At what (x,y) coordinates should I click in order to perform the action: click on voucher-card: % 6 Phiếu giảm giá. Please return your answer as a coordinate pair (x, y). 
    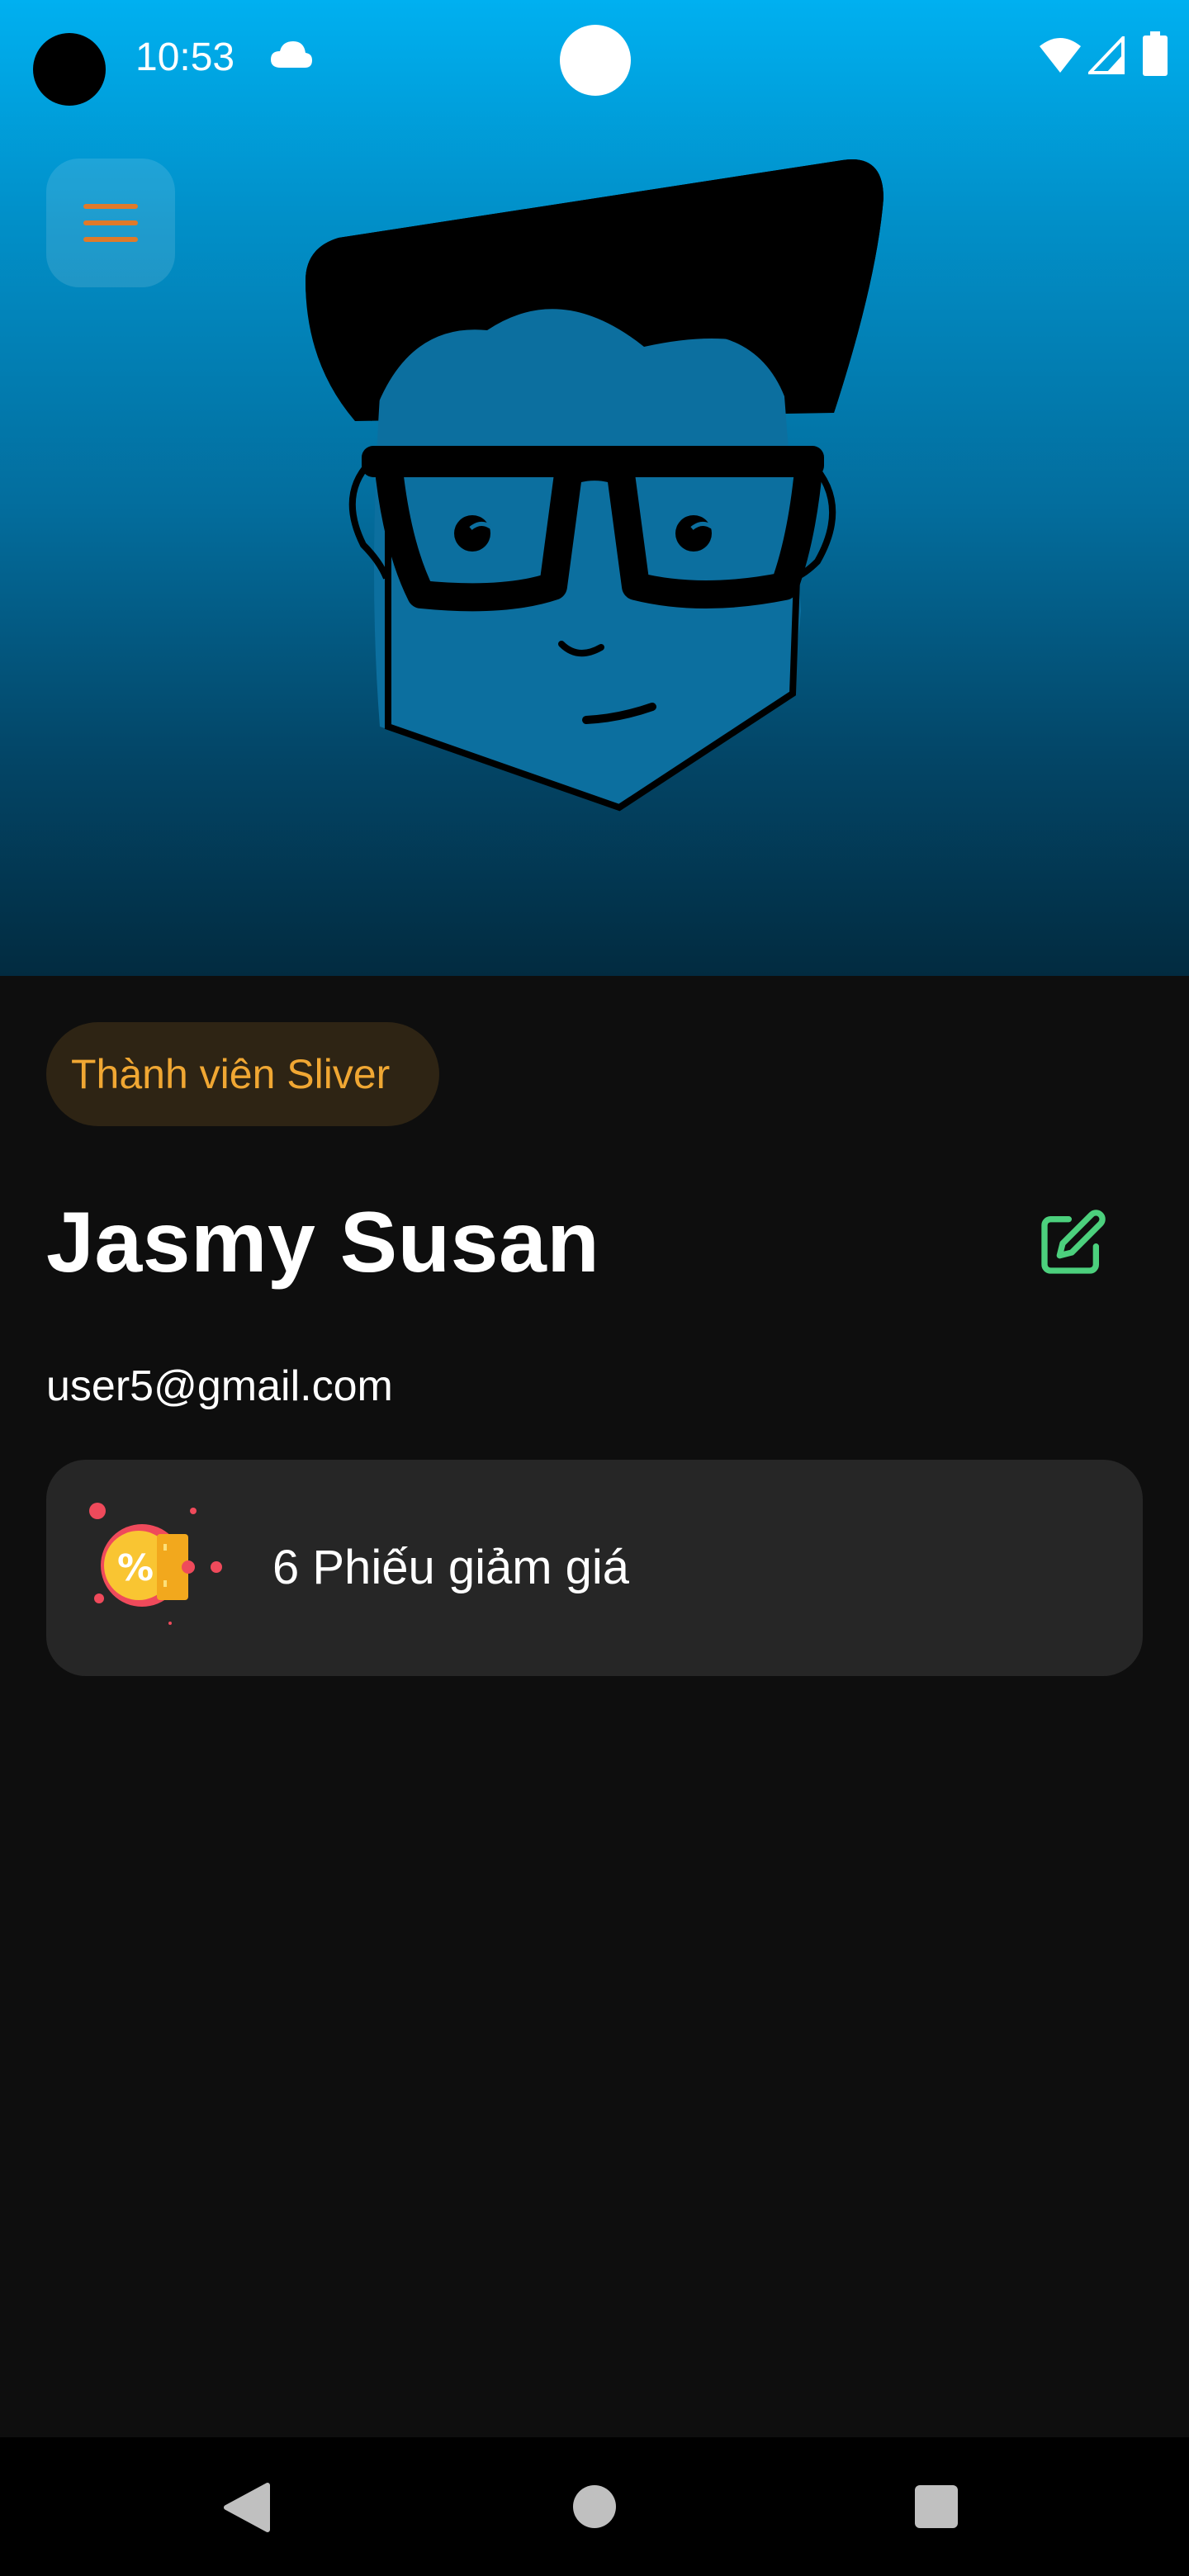
    Looking at the image, I should click on (594, 1568).